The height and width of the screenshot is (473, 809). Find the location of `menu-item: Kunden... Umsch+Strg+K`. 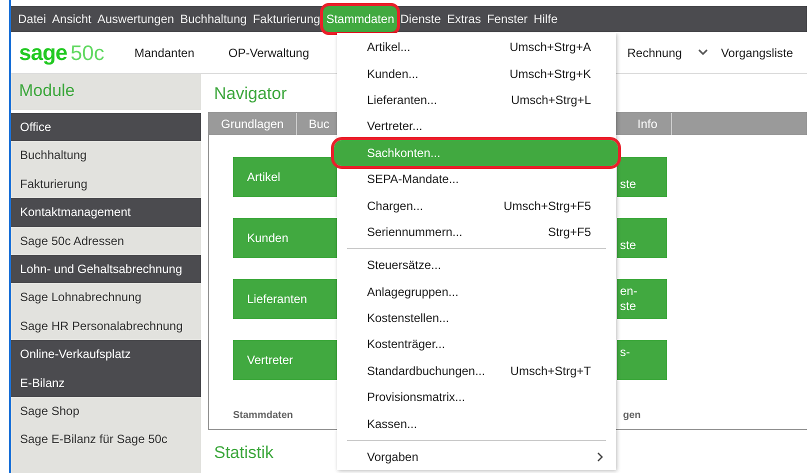

menu-item: Kunden... Umsch+Strg+K is located at coordinates (476, 73).